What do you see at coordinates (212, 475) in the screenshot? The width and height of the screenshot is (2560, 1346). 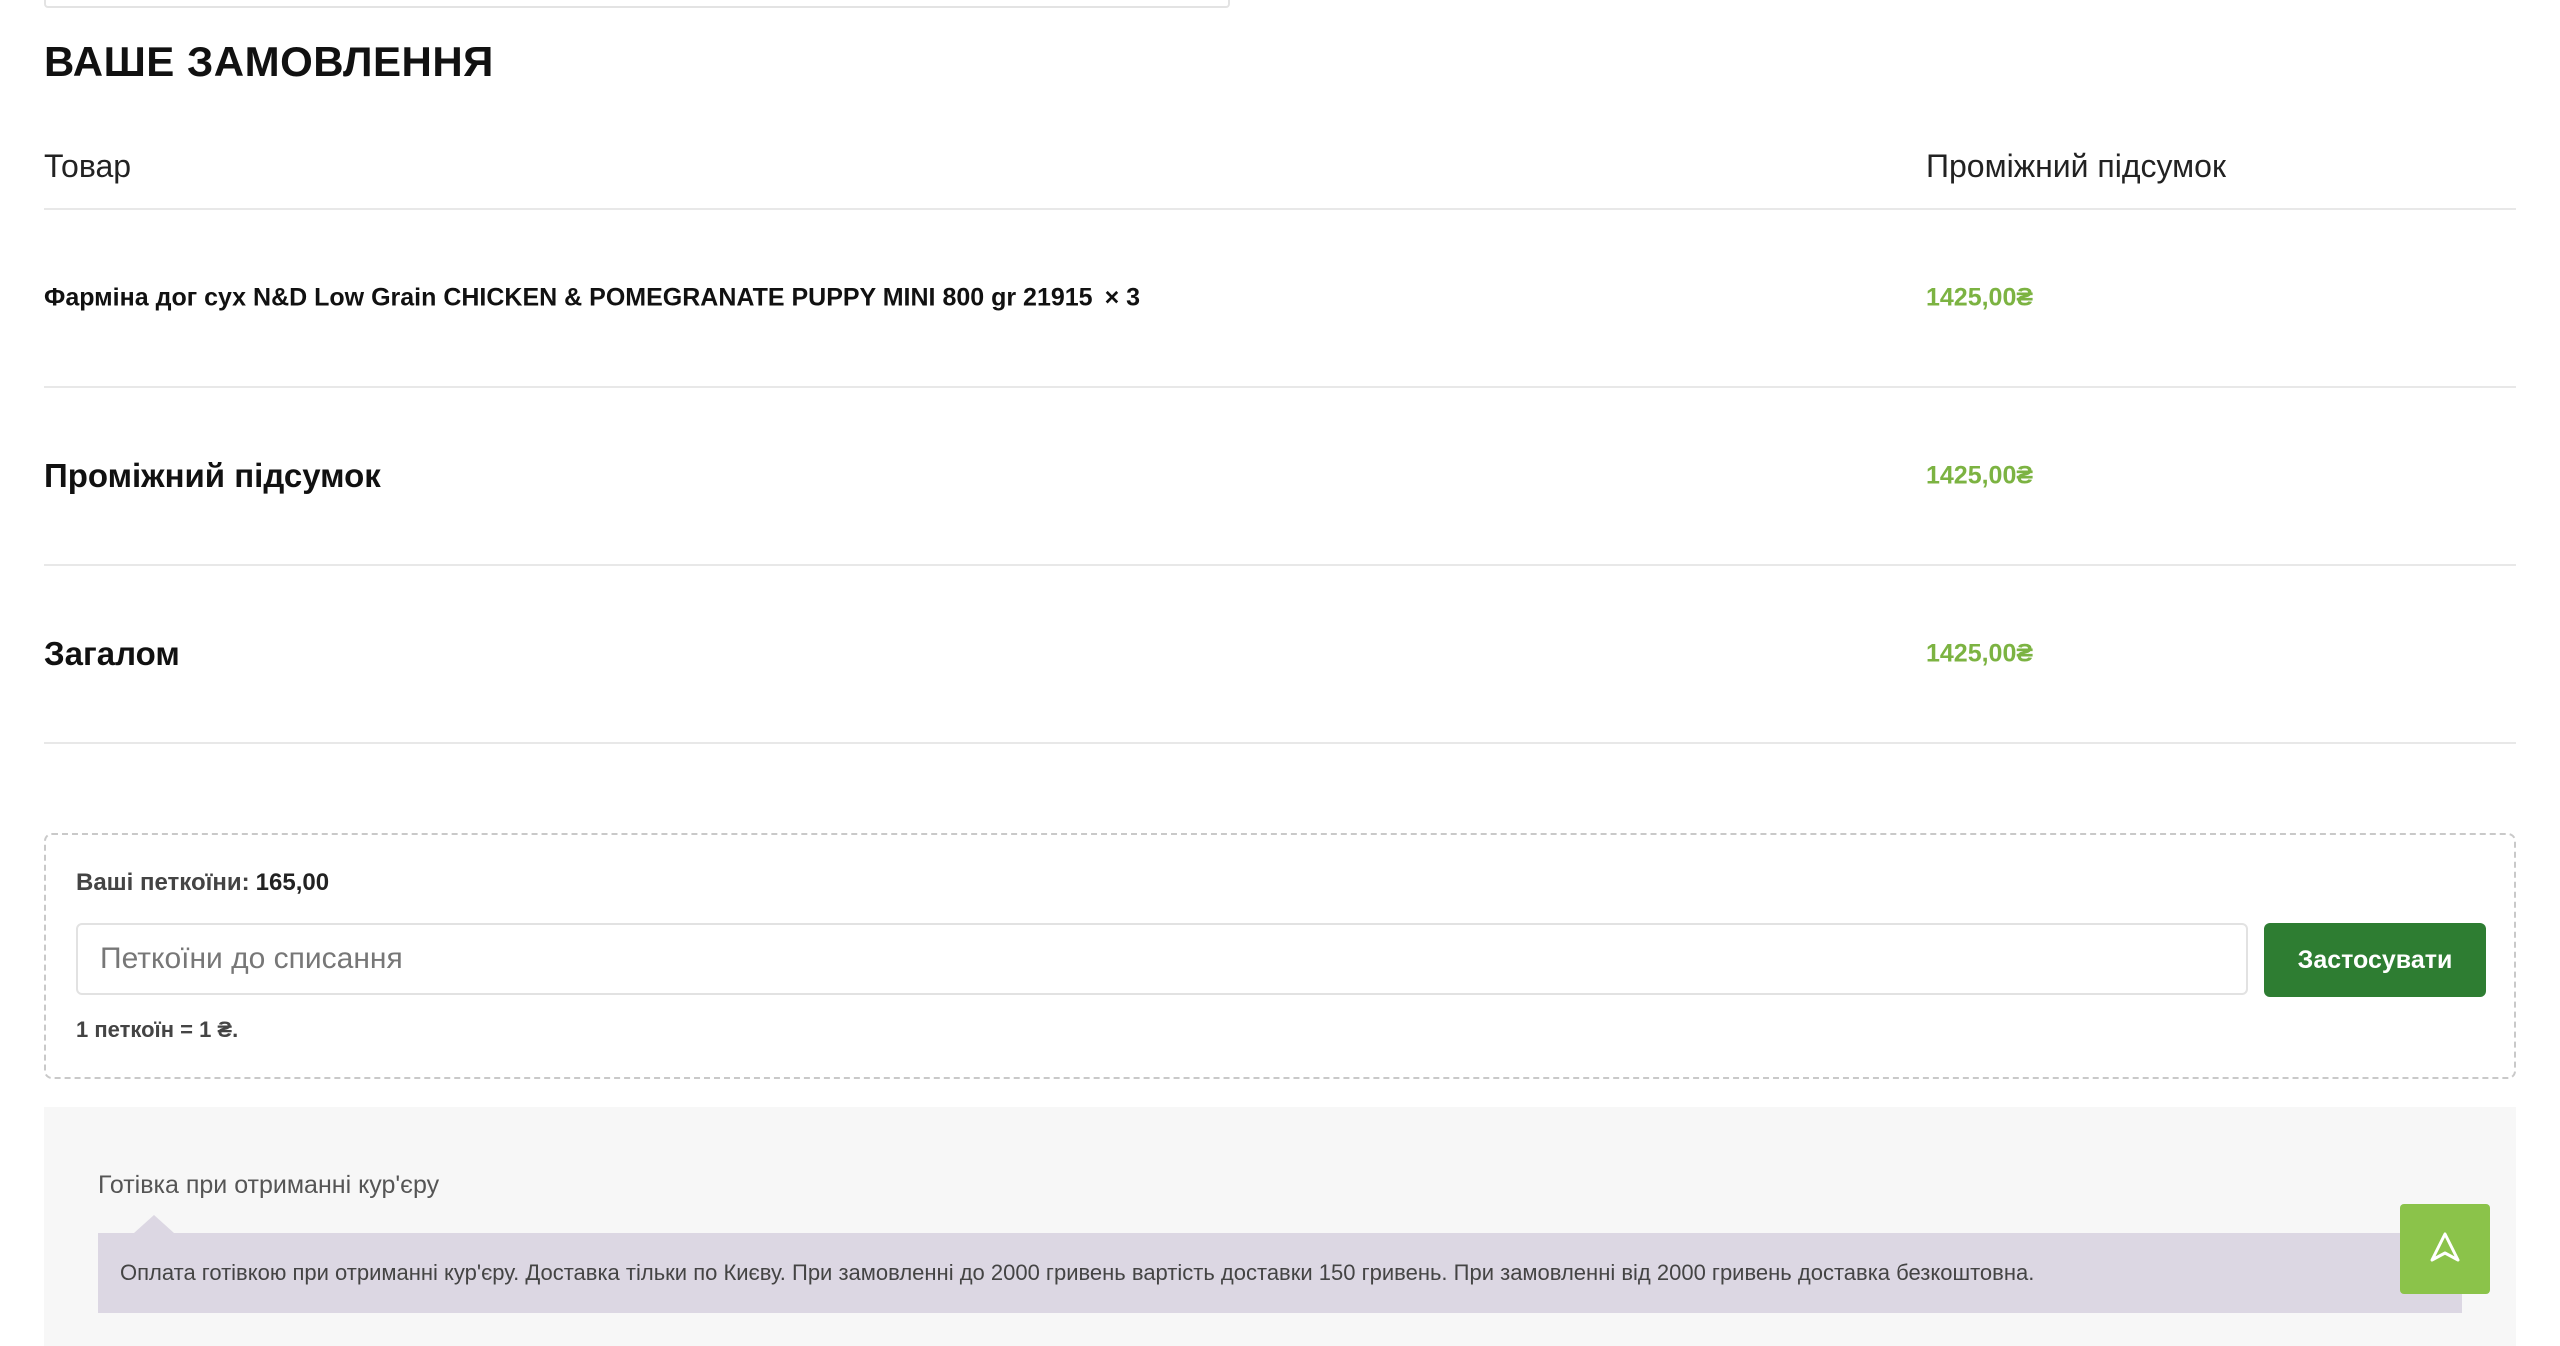 I see `cart-subtotal-label: Проміжний підсумок` at bounding box center [212, 475].